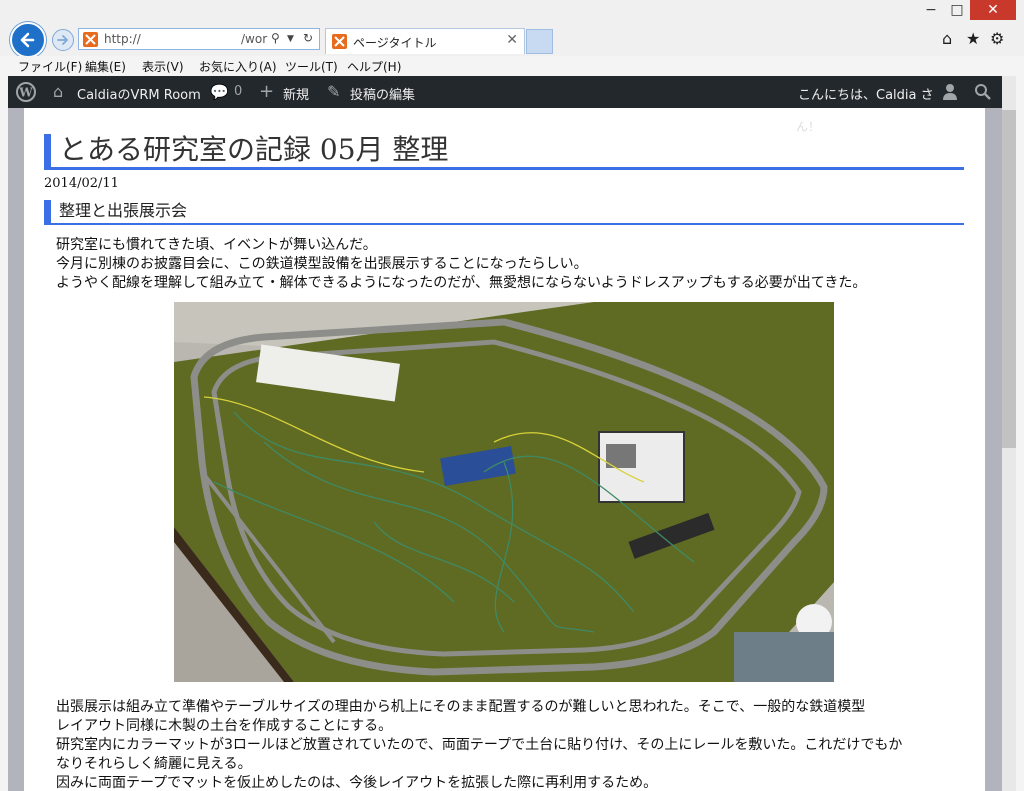  Describe the element at coordinates (1009, 279) in the screenshot. I see `scrollbar-thumb` at that location.